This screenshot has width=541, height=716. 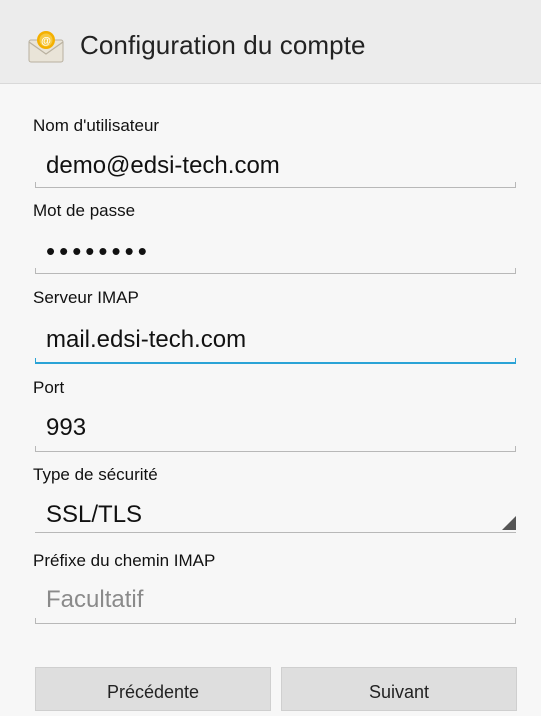 What do you see at coordinates (95, 474) in the screenshot?
I see `security-type-label: Type de sécurité` at bounding box center [95, 474].